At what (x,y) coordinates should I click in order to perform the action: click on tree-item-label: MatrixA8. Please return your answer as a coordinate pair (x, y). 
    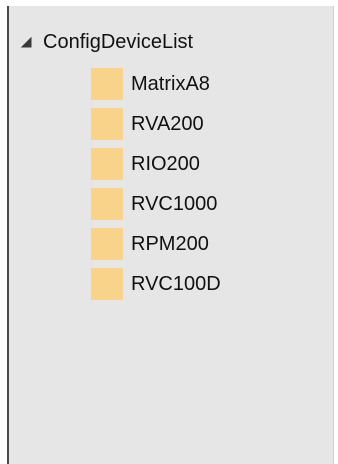
    Looking at the image, I should click on (170, 83).